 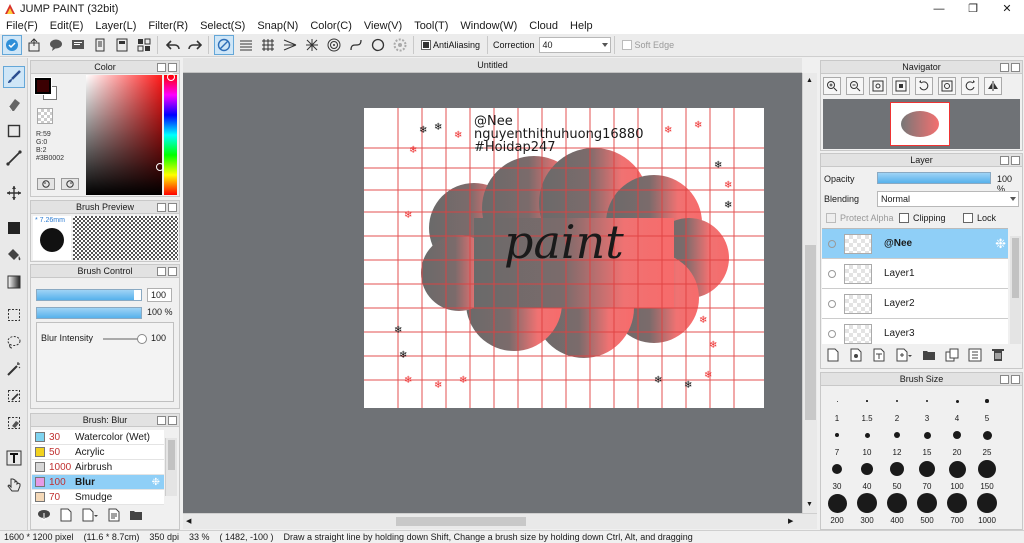 What do you see at coordinates (948, 199) in the screenshot?
I see `blending-dropdown: Normal` at bounding box center [948, 199].